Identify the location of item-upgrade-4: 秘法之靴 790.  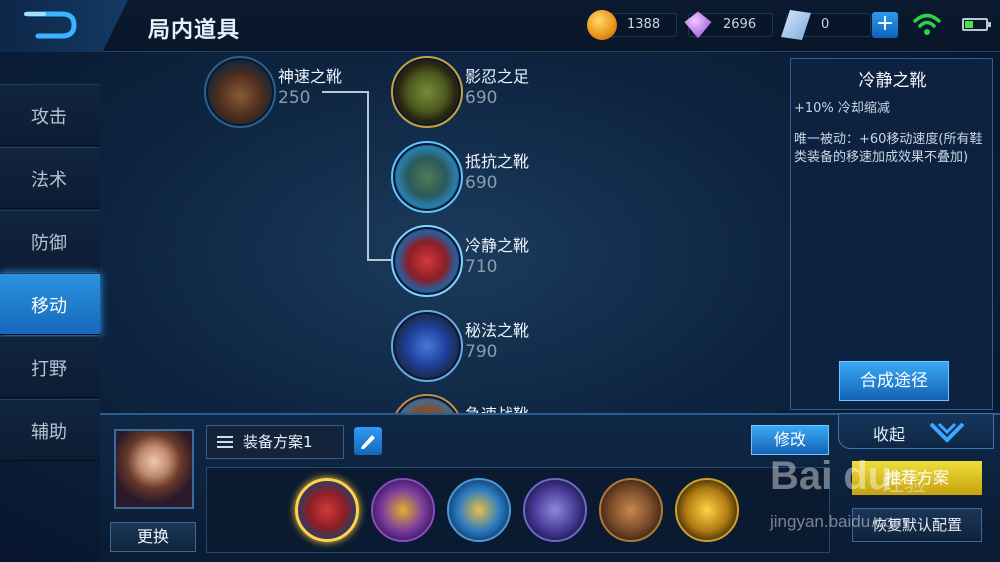
(466, 346).